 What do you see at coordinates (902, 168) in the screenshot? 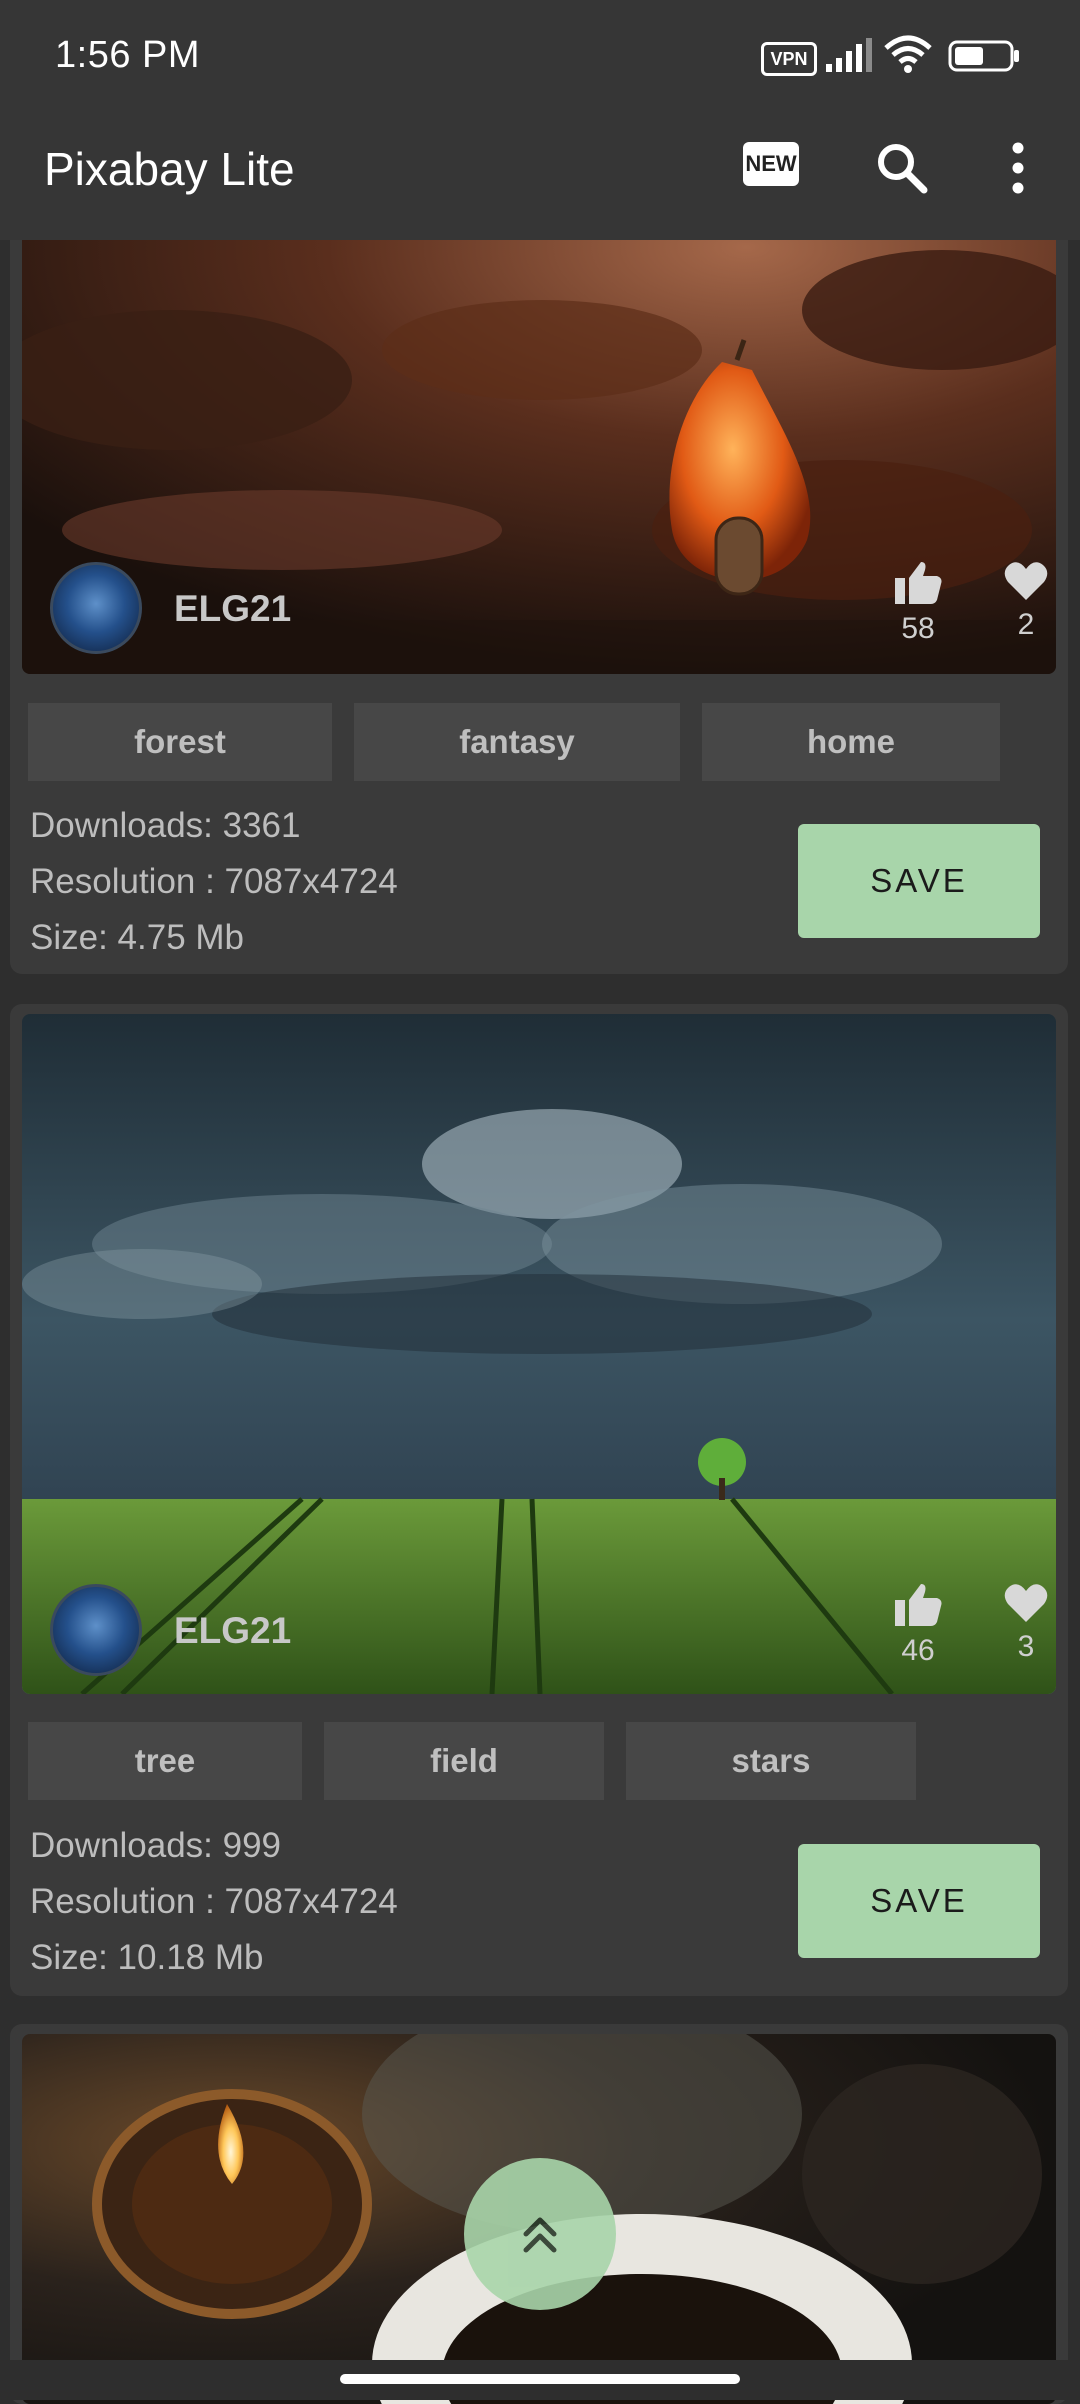
I see `search-icon` at bounding box center [902, 168].